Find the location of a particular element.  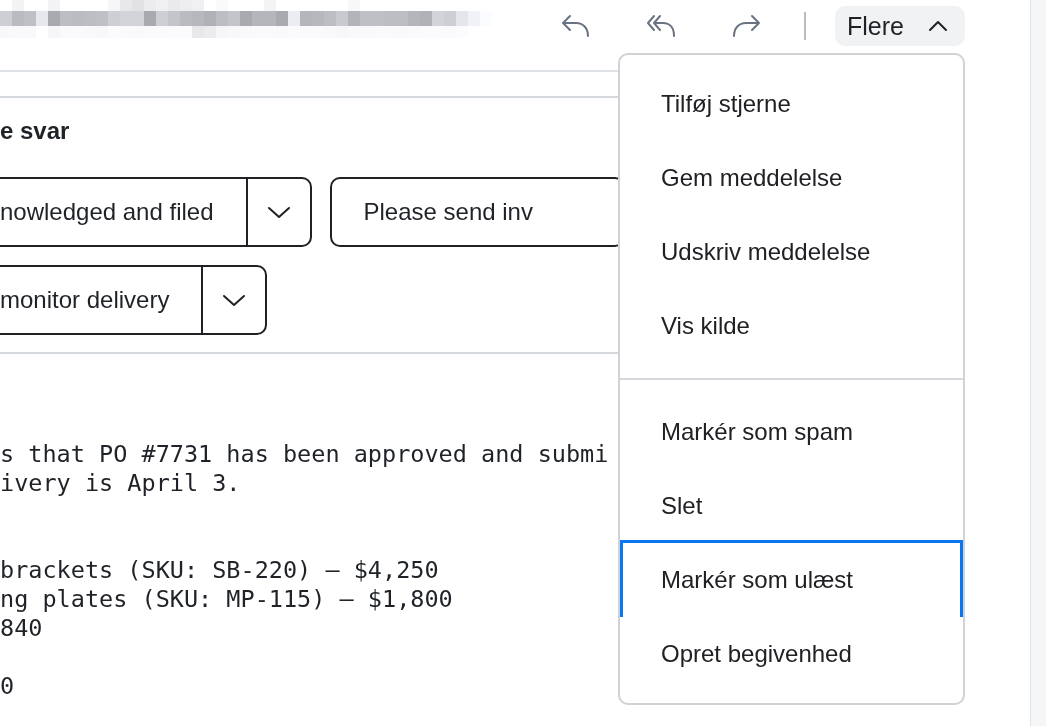

forward-icon is located at coordinates (747, 26).